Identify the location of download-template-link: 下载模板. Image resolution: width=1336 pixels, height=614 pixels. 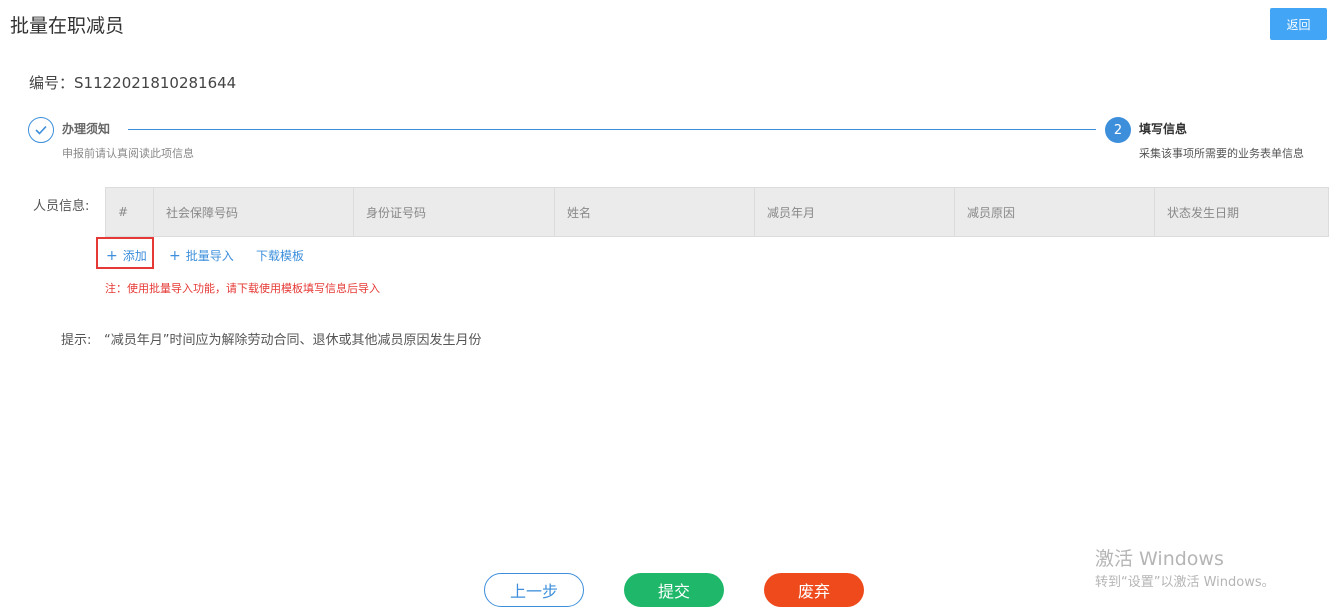
(280, 255).